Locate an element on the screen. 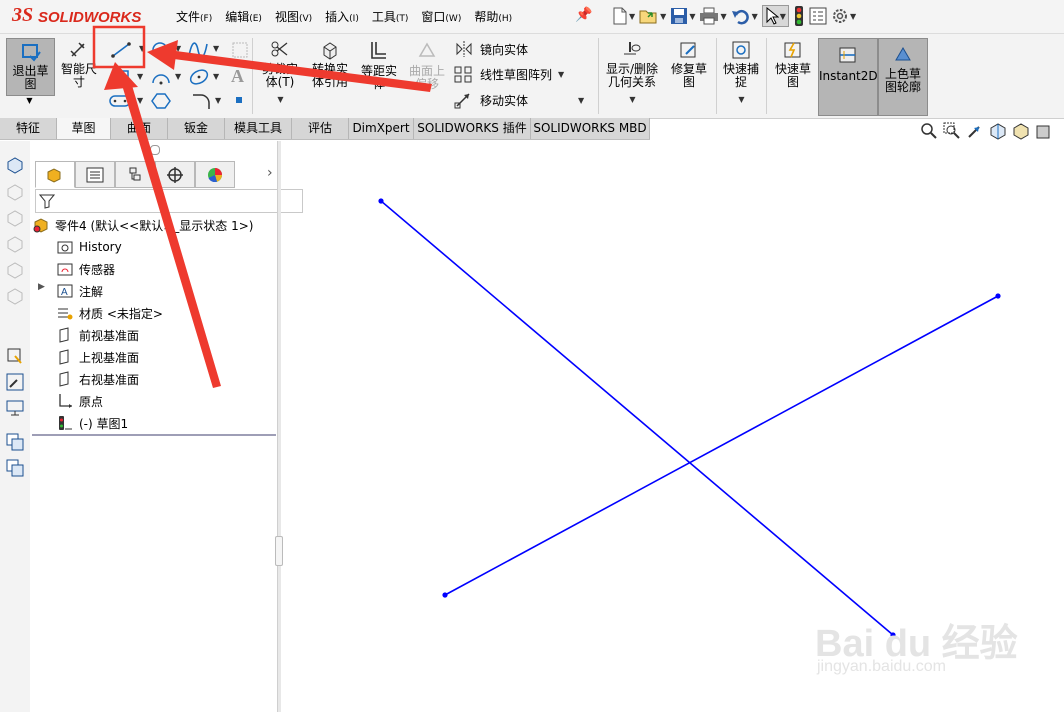  copy-view-icon is located at coordinates (15, 442).